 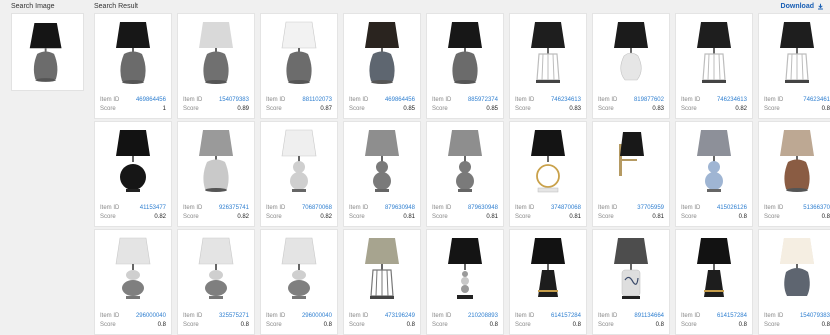 I want to click on result-card: Item ID 885972374 Score 0.85, so click(x=465, y=66).